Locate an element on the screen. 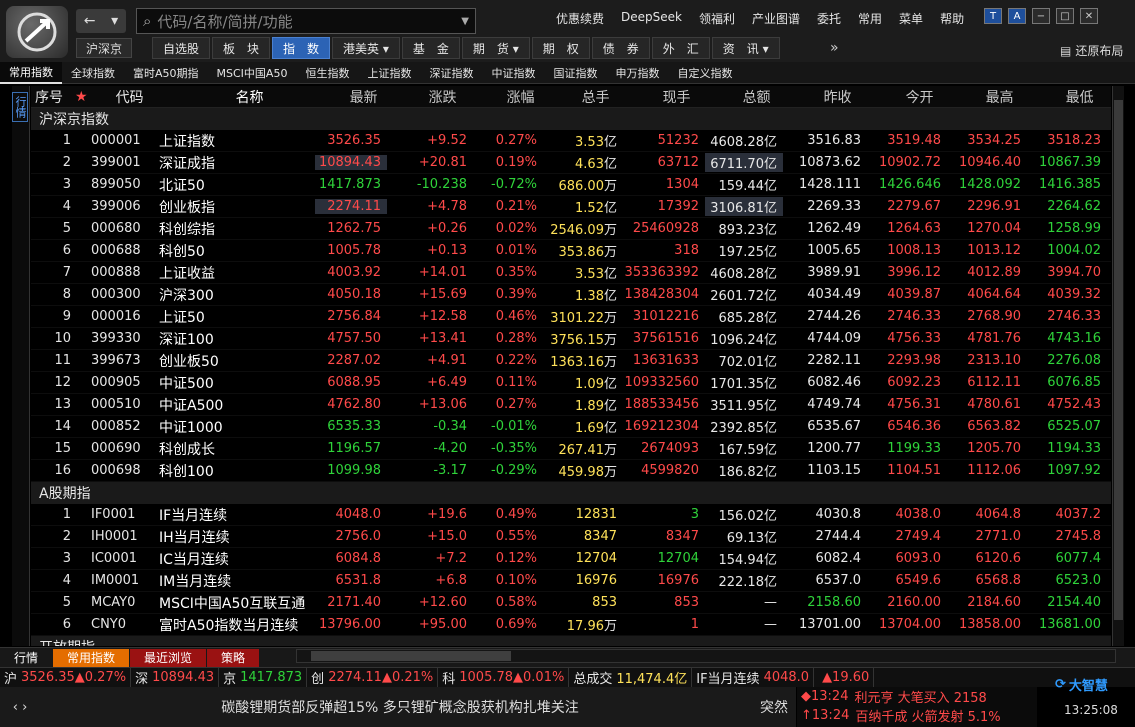 The width and height of the screenshot is (1135, 727). close-icon: ✕ is located at coordinates (1089, 16).